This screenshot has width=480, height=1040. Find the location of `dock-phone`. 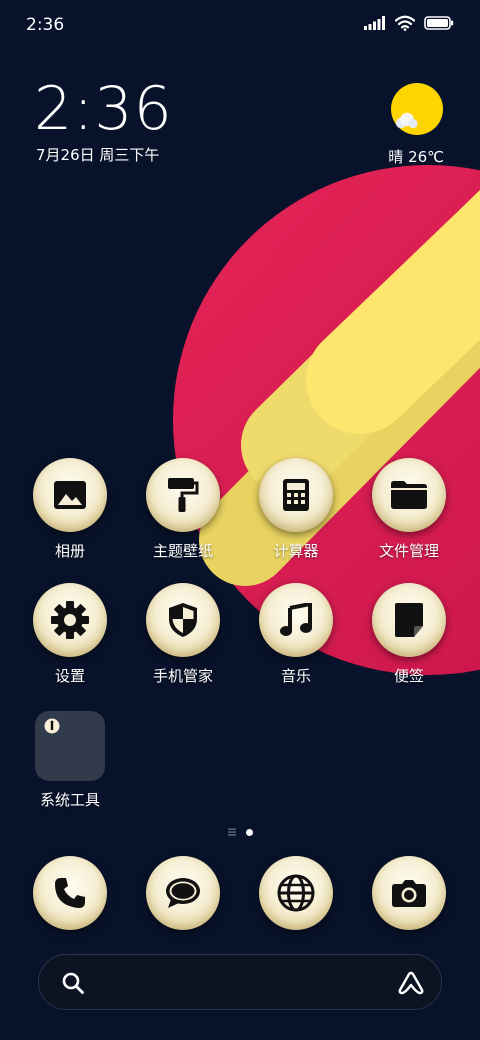

dock-phone is located at coordinates (70, 893).